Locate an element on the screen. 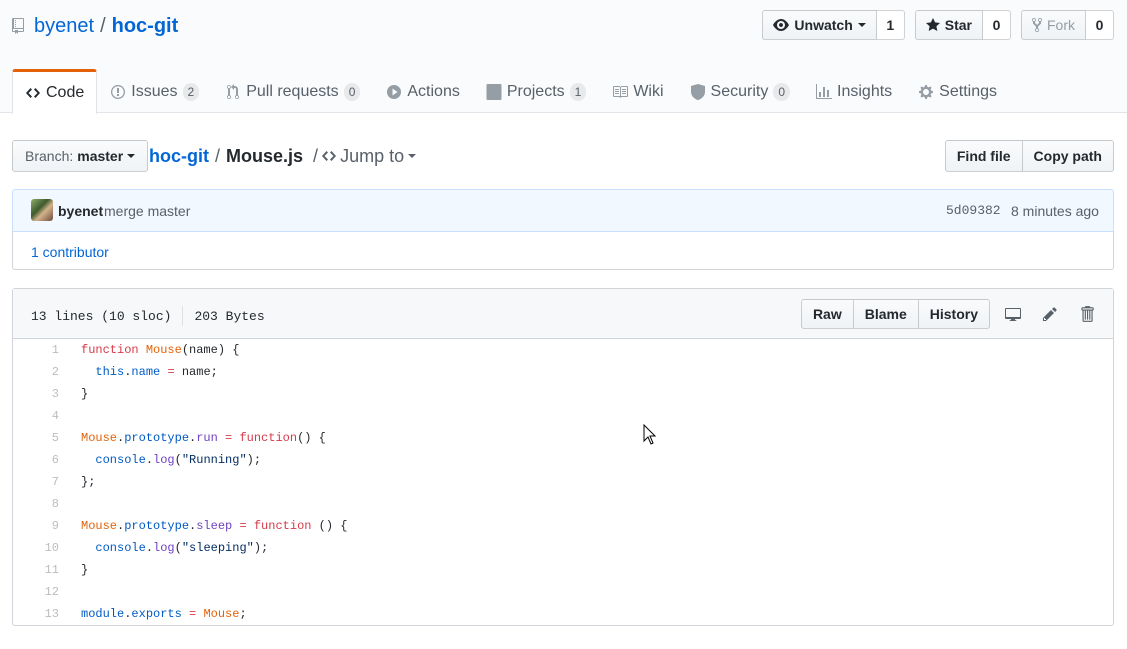 The height and width of the screenshot is (649, 1127). desktop-icon is located at coordinates (1013, 314).